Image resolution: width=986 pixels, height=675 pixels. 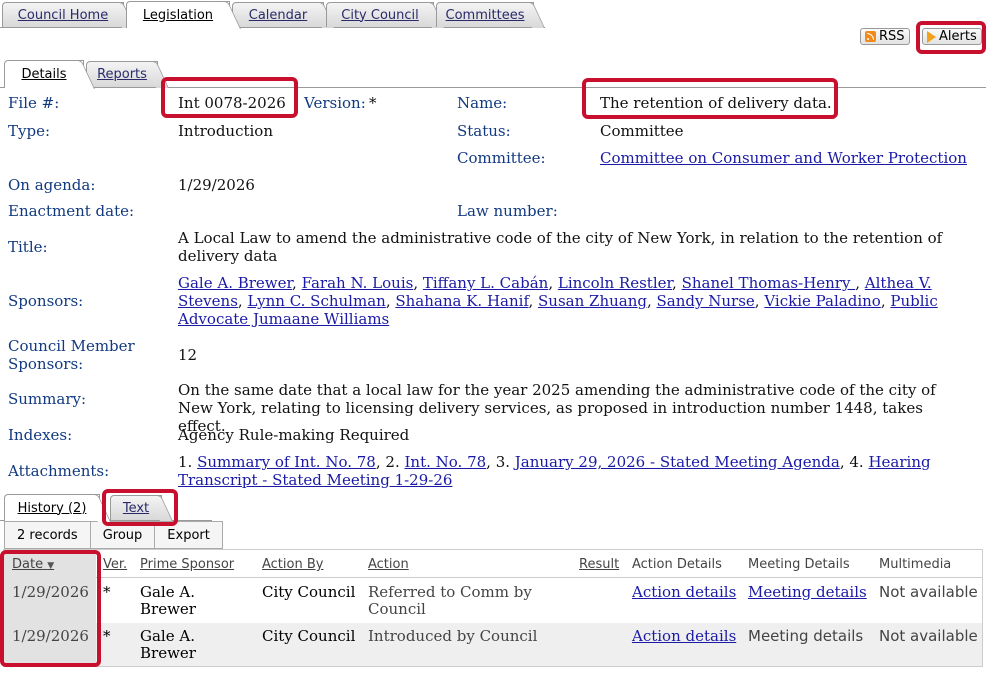 What do you see at coordinates (294, 435) in the screenshot?
I see `indexes-value: Agency Rule-making Required` at bounding box center [294, 435].